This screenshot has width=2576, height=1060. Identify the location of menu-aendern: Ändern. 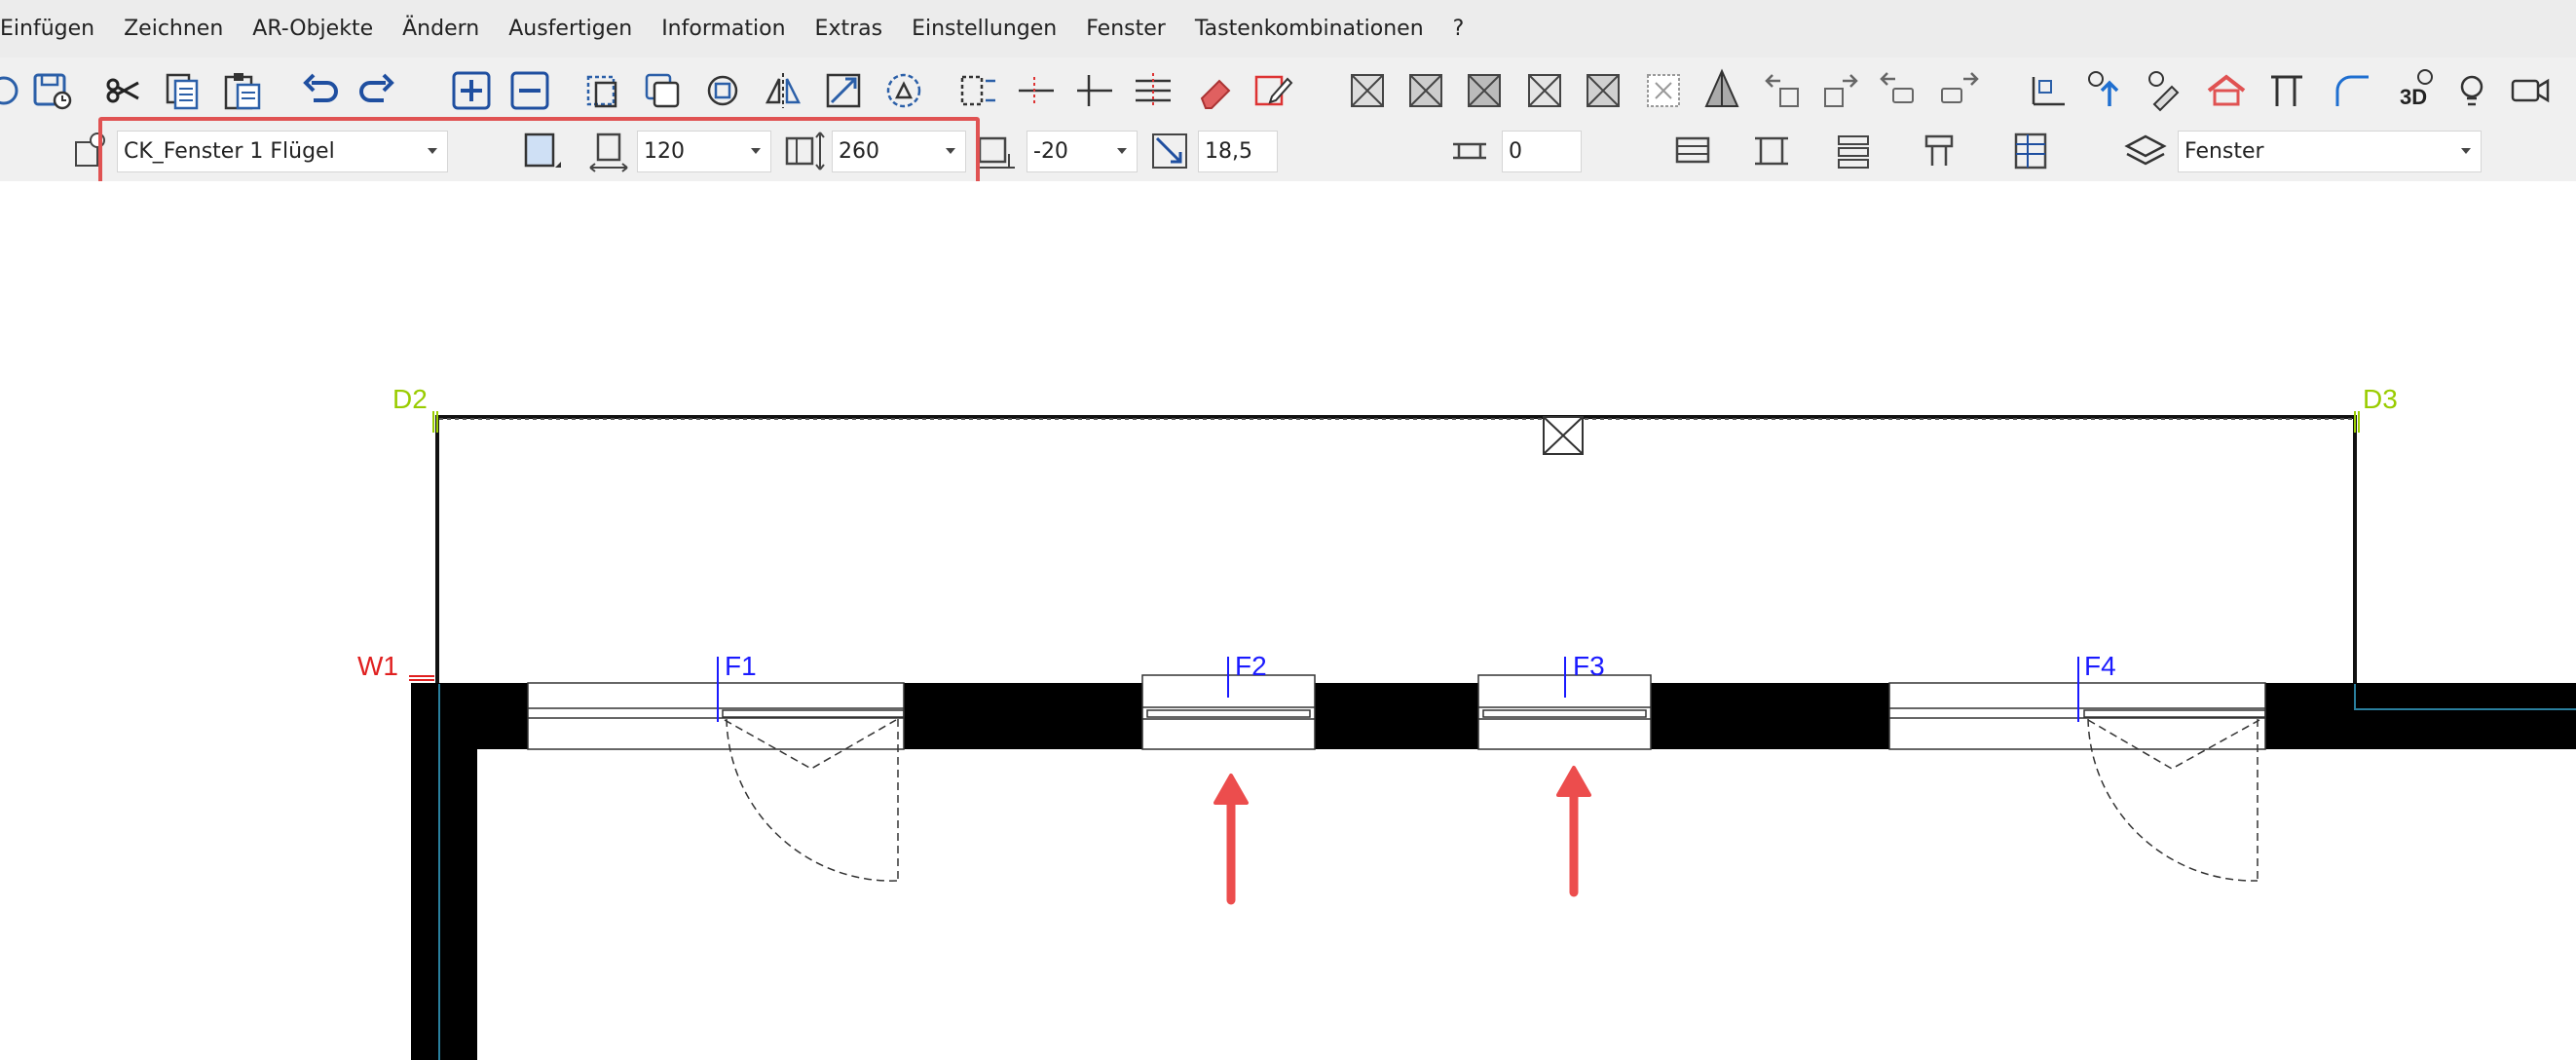
(441, 29).